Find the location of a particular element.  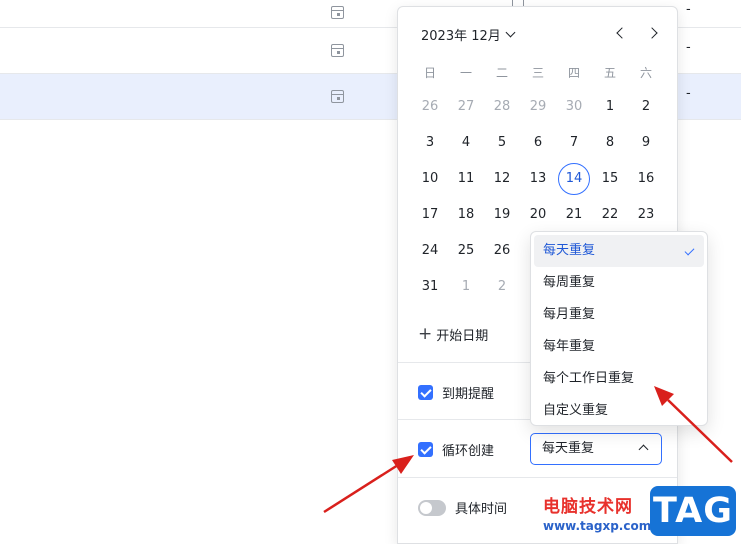

day-number: 15 is located at coordinates (610, 178).